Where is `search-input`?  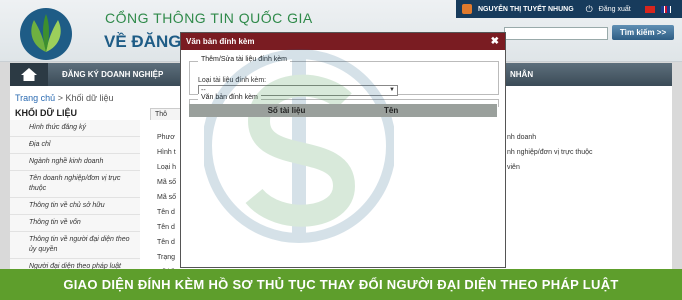 search-input is located at coordinates (556, 33).